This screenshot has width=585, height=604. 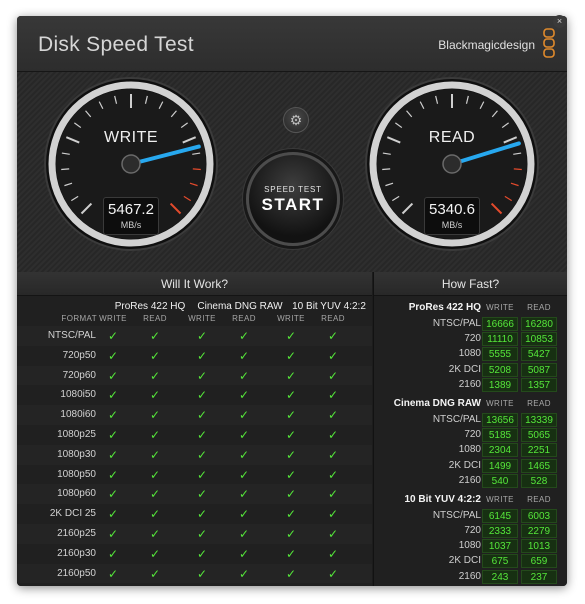 I want to click on resolution-label: 1080, so click(x=469, y=546).